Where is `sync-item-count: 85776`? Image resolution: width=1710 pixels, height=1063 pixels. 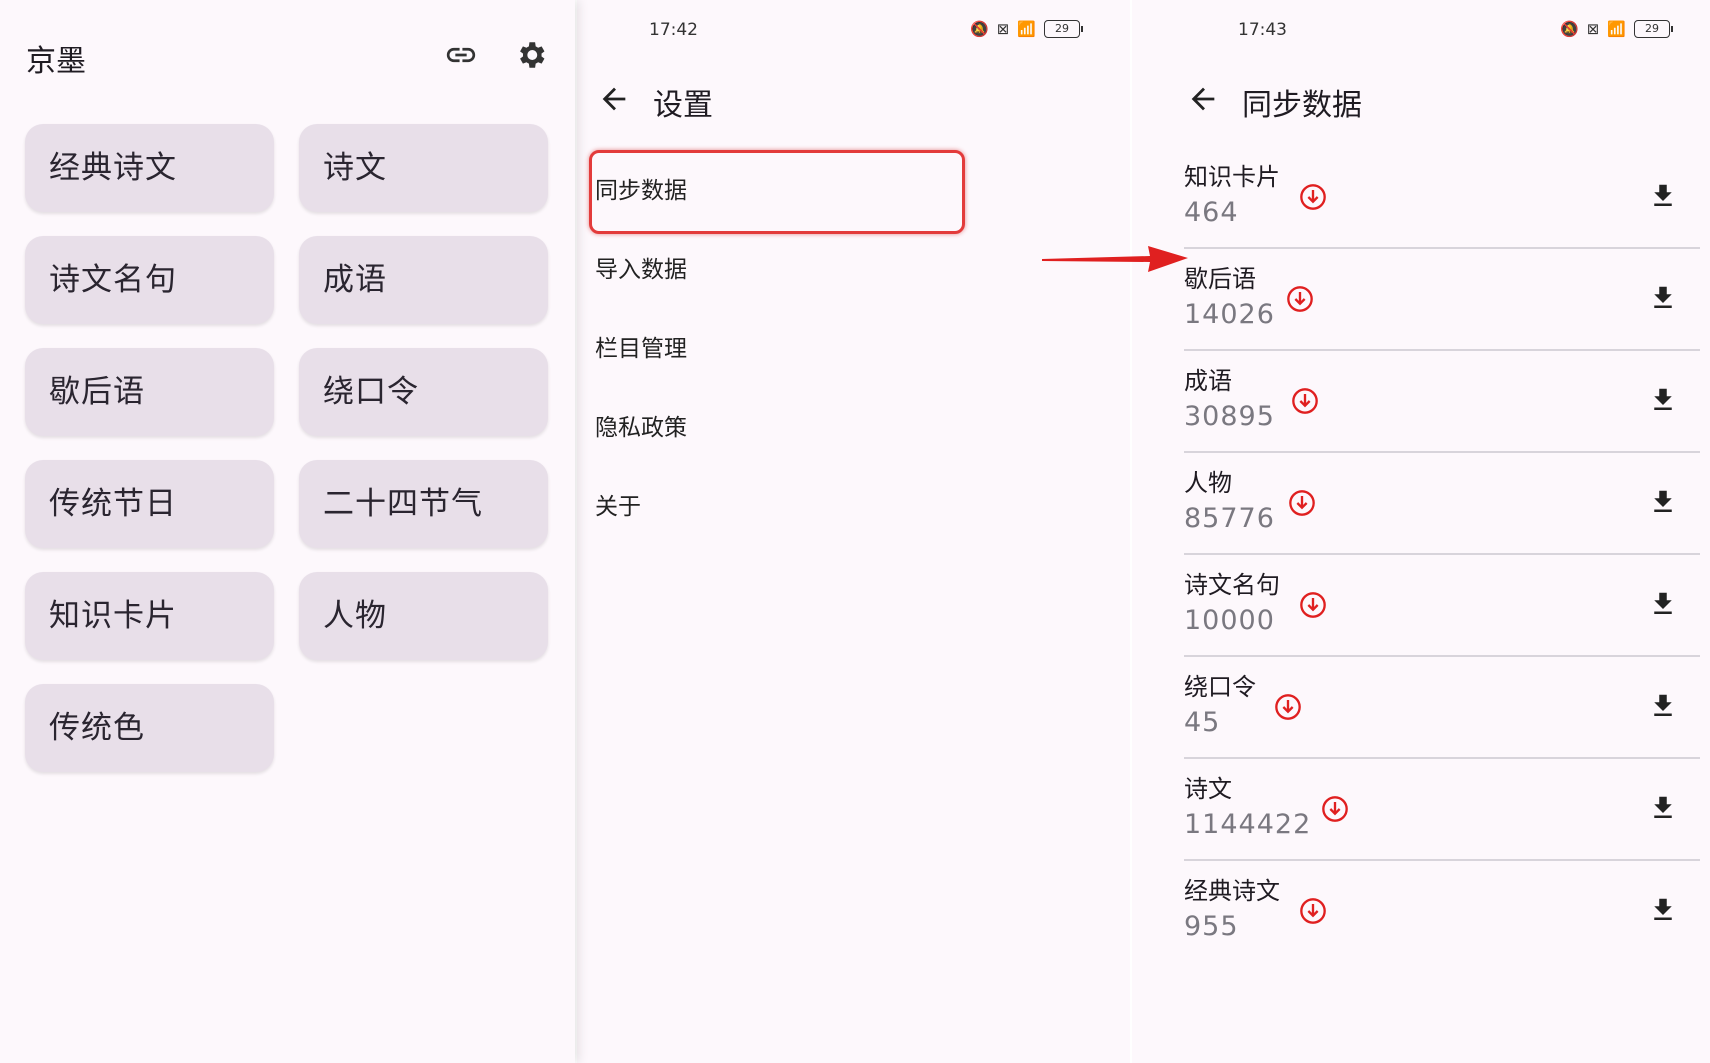
sync-item-count: 85776 is located at coordinates (1229, 518).